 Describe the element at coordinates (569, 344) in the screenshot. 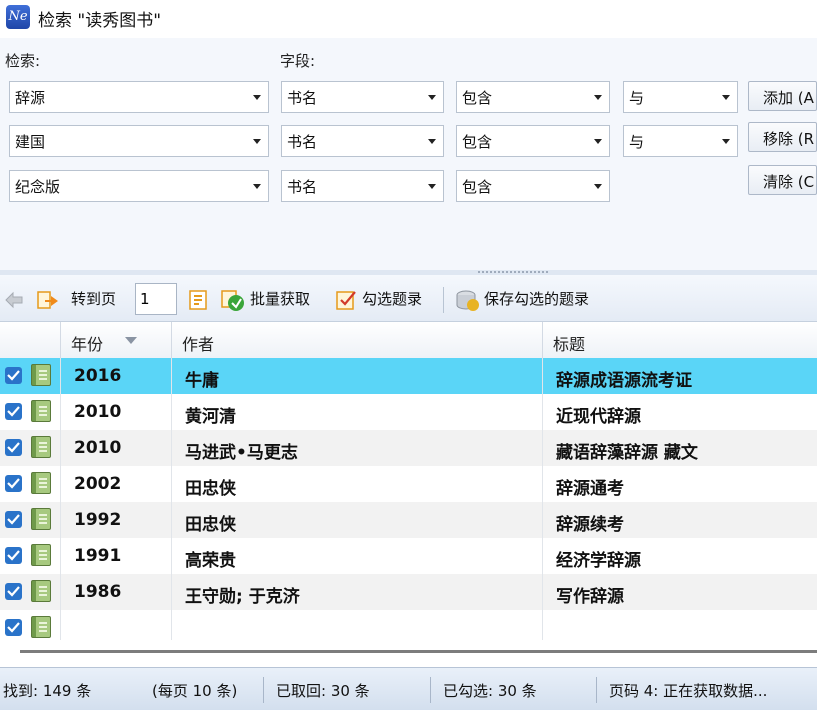

I see `column-title: 标题` at that location.